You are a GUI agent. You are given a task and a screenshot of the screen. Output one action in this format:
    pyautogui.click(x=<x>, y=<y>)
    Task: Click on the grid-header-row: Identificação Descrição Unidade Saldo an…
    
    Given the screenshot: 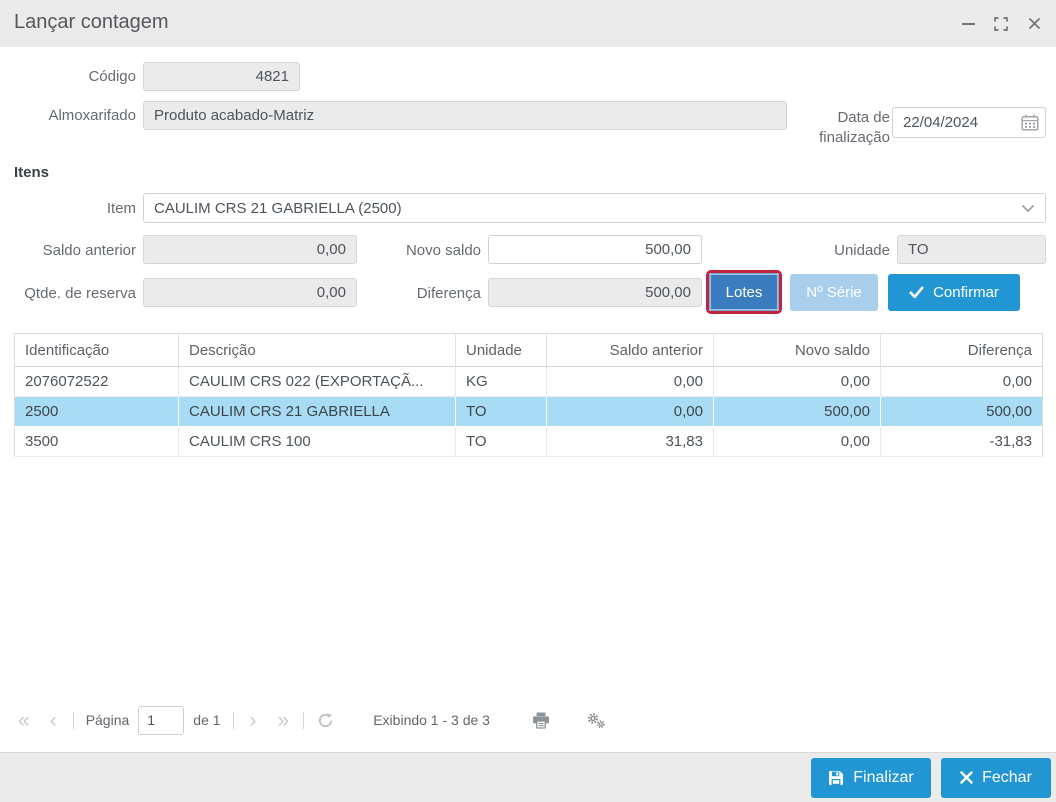 What is the action you would take?
    pyautogui.click(x=528, y=350)
    